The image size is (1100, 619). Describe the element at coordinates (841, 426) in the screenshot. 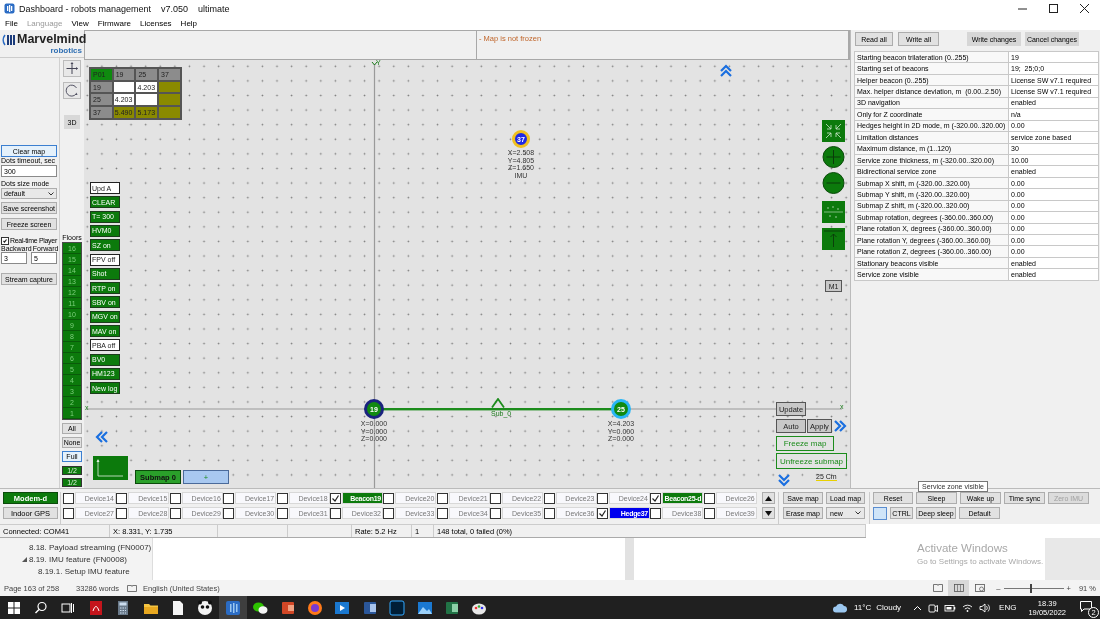

I see `double-chevron-right-icon` at that location.